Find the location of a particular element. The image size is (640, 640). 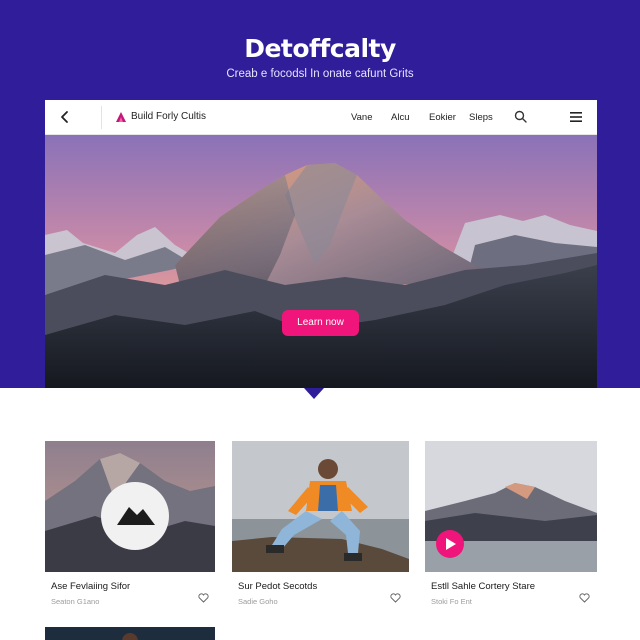

nav-link-vane: Vane is located at coordinates (361, 117).